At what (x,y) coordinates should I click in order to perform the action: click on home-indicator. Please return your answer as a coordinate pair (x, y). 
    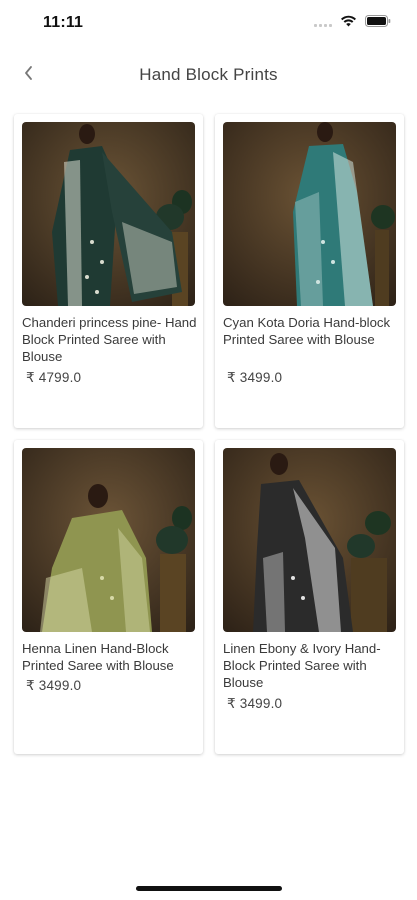
    Looking at the image, I should click on (209, 888).